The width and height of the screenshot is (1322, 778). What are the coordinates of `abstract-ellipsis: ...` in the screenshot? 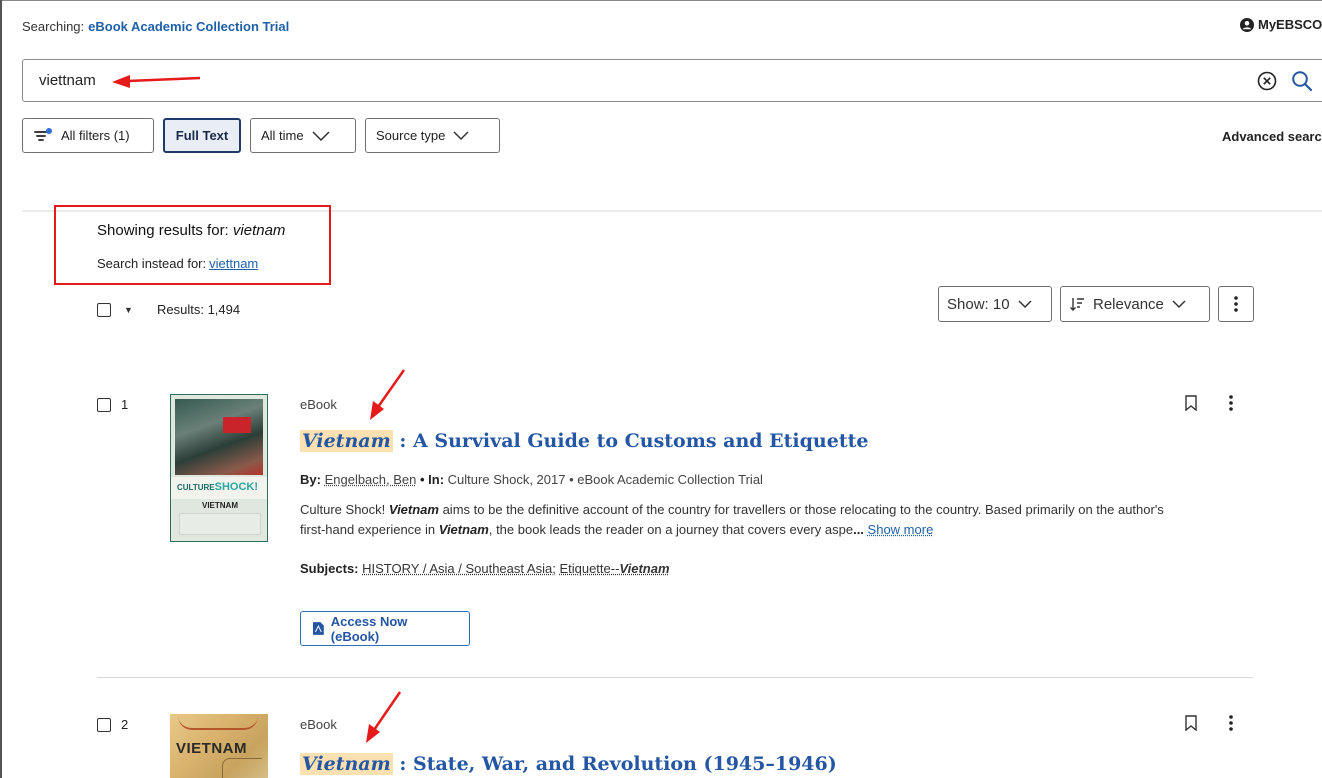 It's located at (858, 529).